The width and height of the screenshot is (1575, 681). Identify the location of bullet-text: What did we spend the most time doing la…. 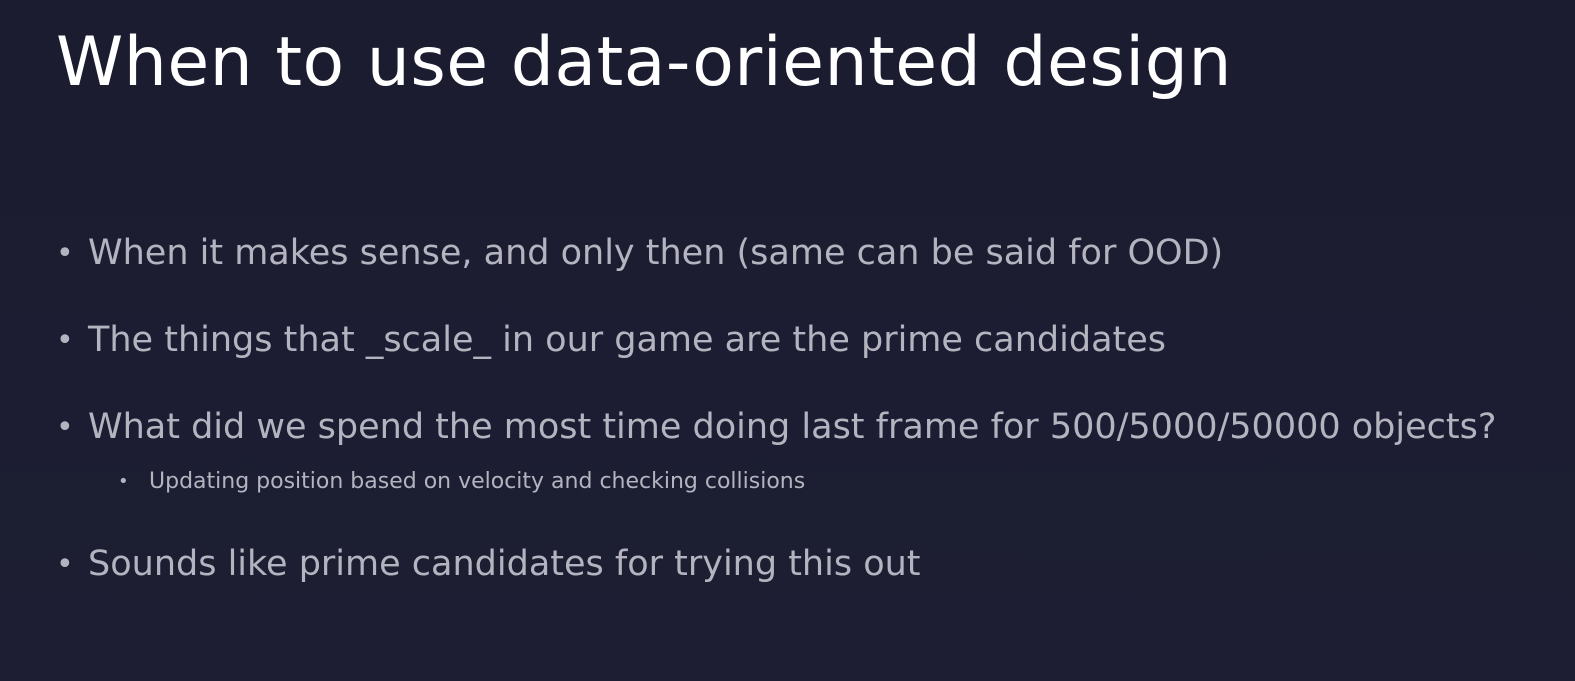
(792, 427).